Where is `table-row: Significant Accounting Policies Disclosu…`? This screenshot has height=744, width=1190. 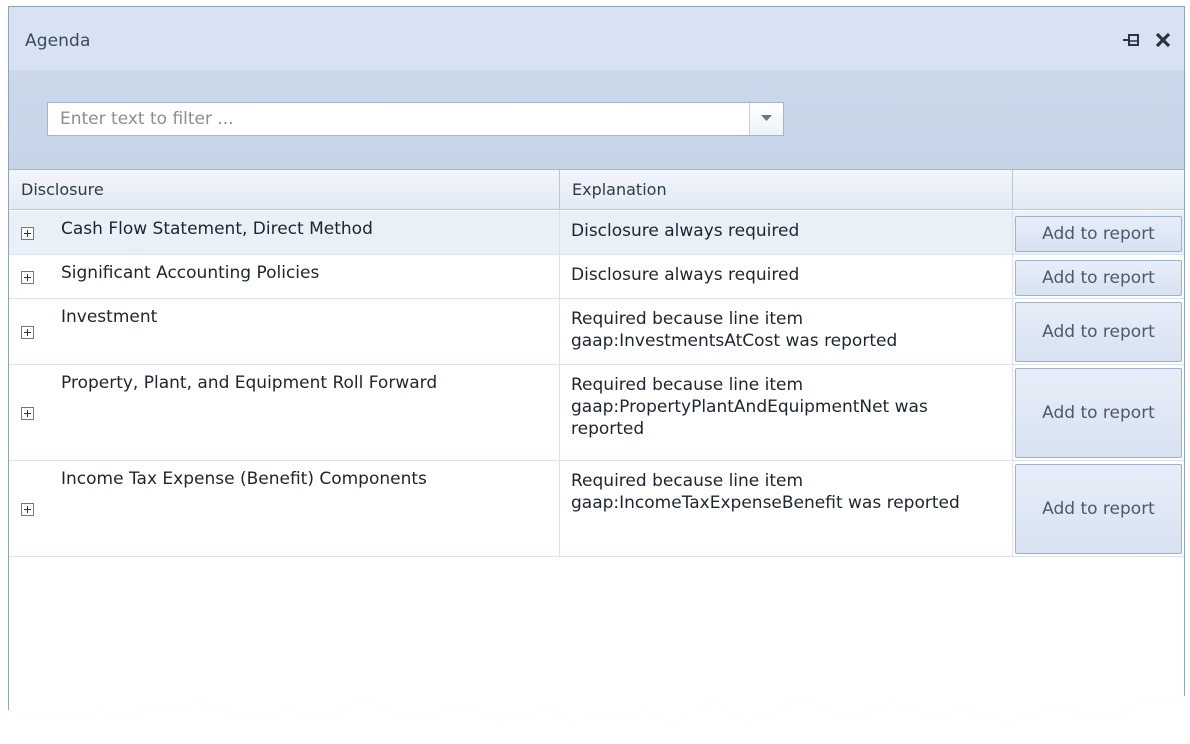 table-row: Significant Accounting Policies Disclosu… is located at coordinates (596, 277).